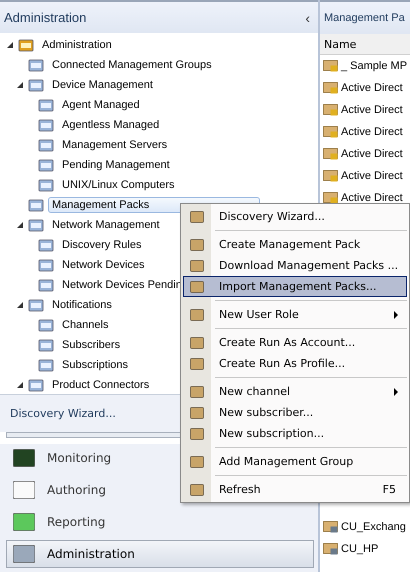  Describe the element at coordinates (115, 145) in the screenshot. I see `tree-item: Management Servers` at that location.